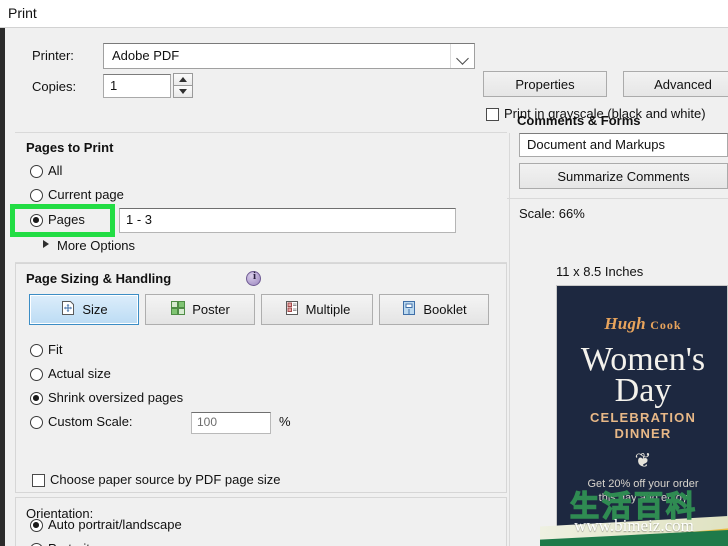  Describe the element at coordinates (596, 144) in the screenshot. I see `comments-forms-value: Document and Markups` at that location.